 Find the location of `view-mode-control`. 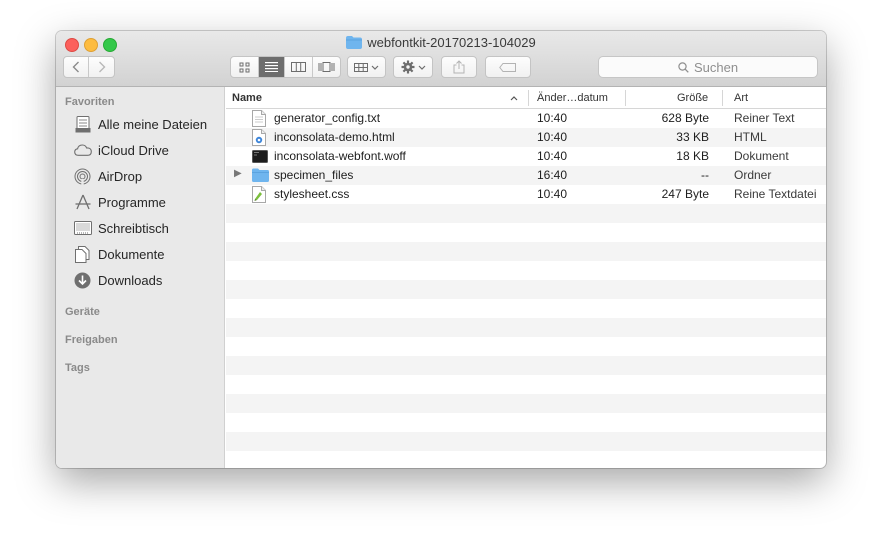

view-mode-control is located at coordinates (285, 67).